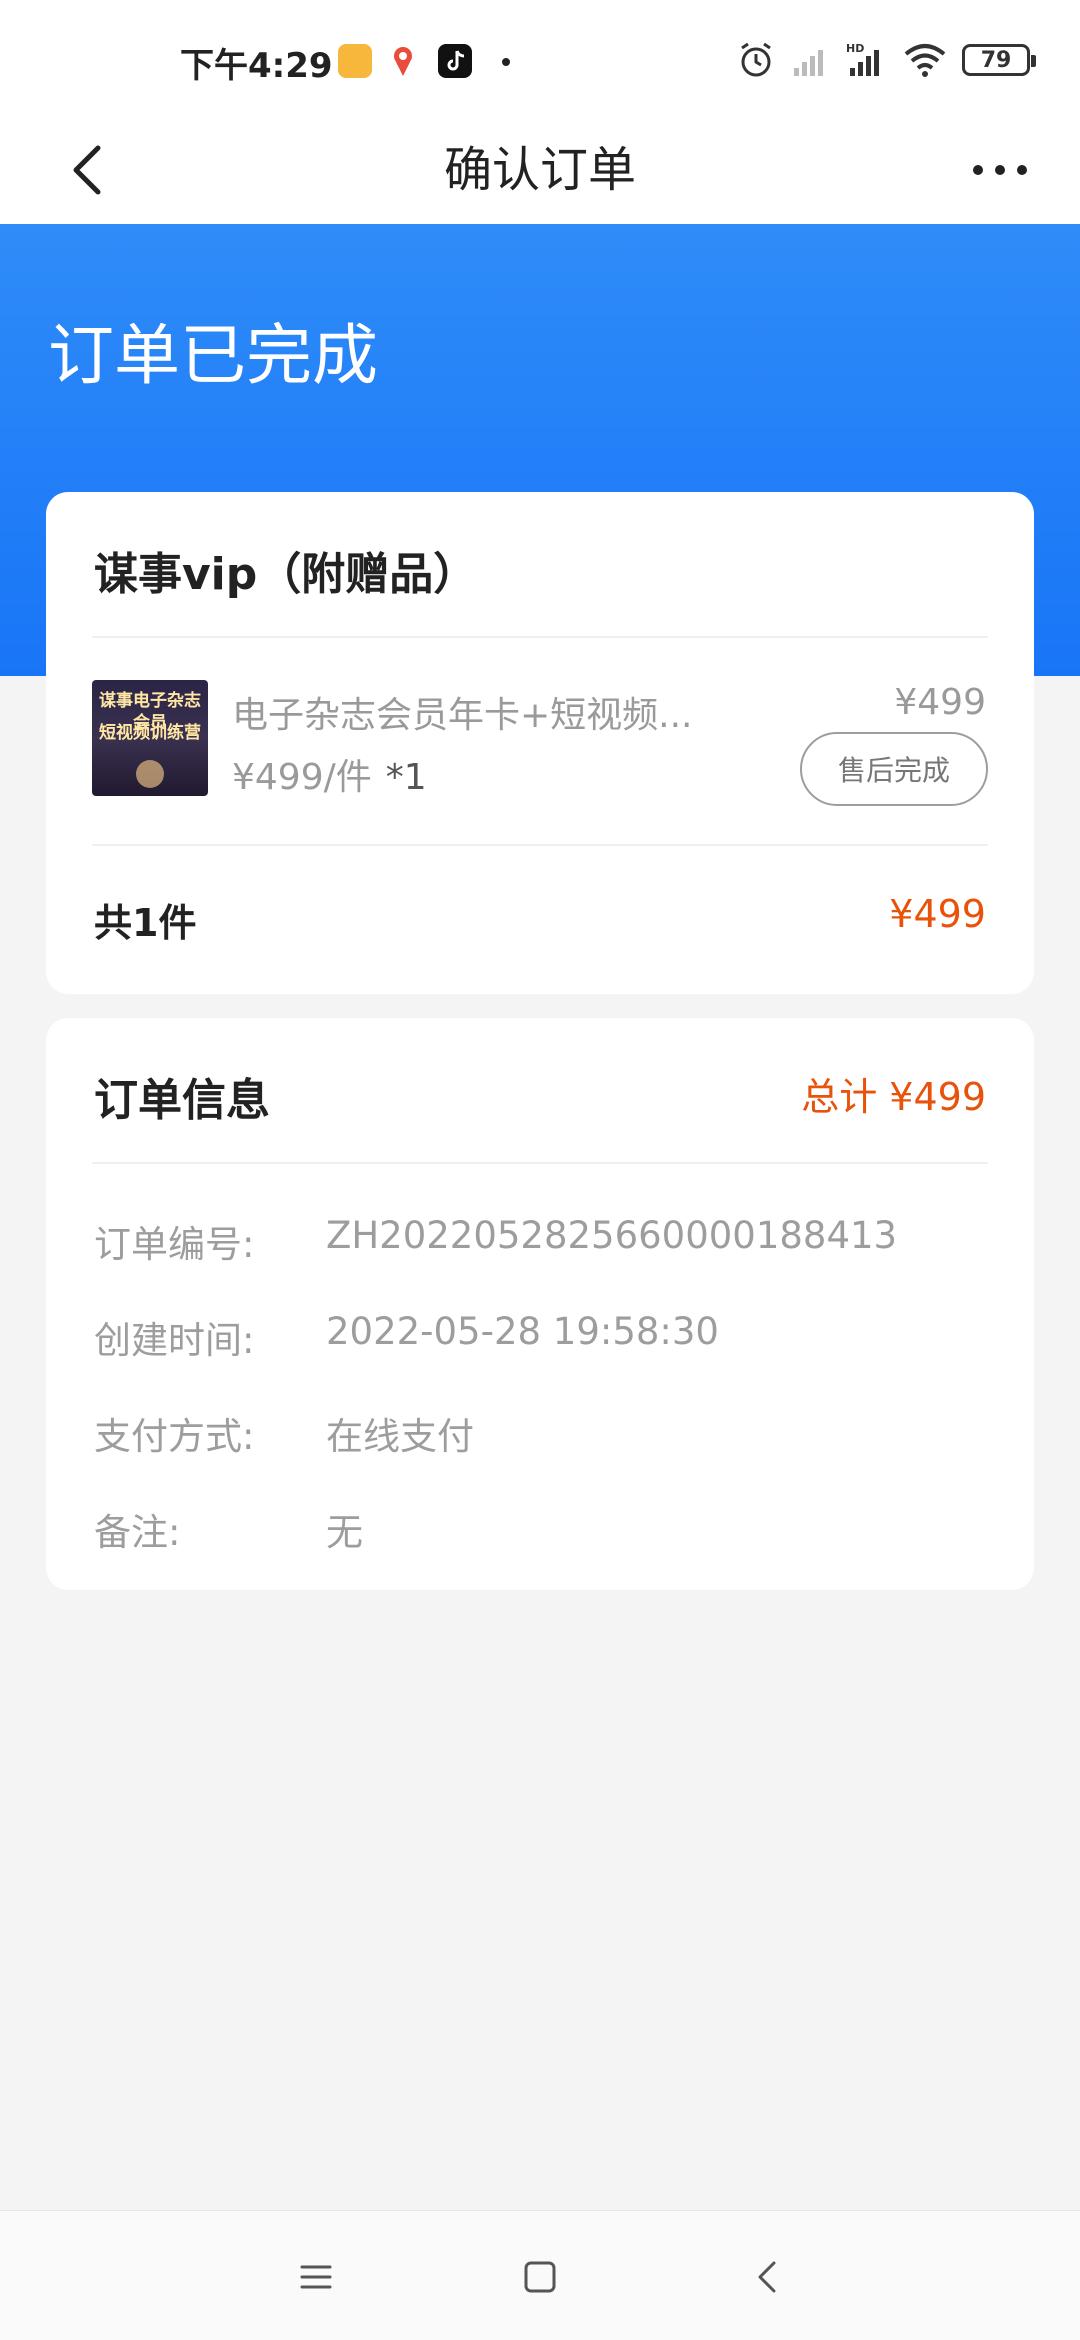 The height and width of the screenshot is (2340, 1080). I want to click on nav-bar: 确认订单, so click(540, 172).